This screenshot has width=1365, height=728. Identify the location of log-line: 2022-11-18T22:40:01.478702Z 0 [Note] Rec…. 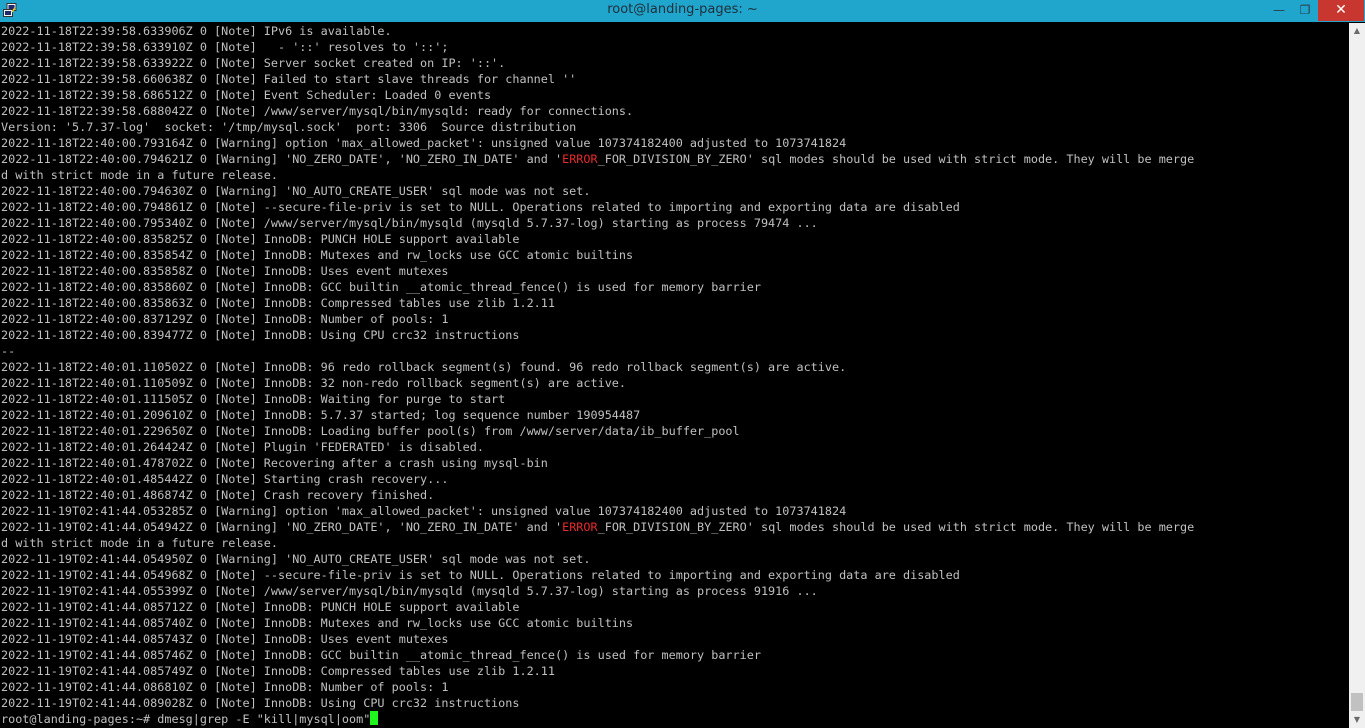
(675, 463).